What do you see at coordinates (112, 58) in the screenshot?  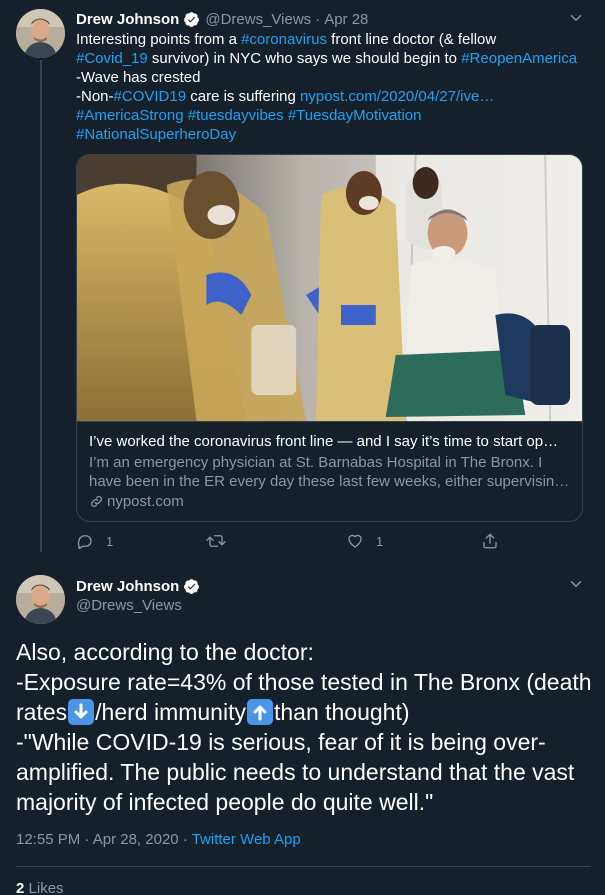 I see `hashtag-link: #Covid_19` at bounding box center [112, 58].